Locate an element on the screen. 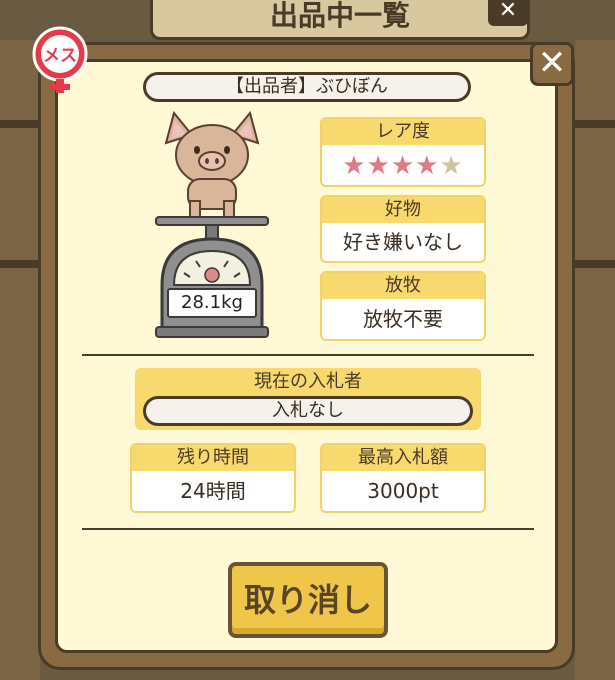  gender-badge-label: メス is located at coordinates (60, 56).